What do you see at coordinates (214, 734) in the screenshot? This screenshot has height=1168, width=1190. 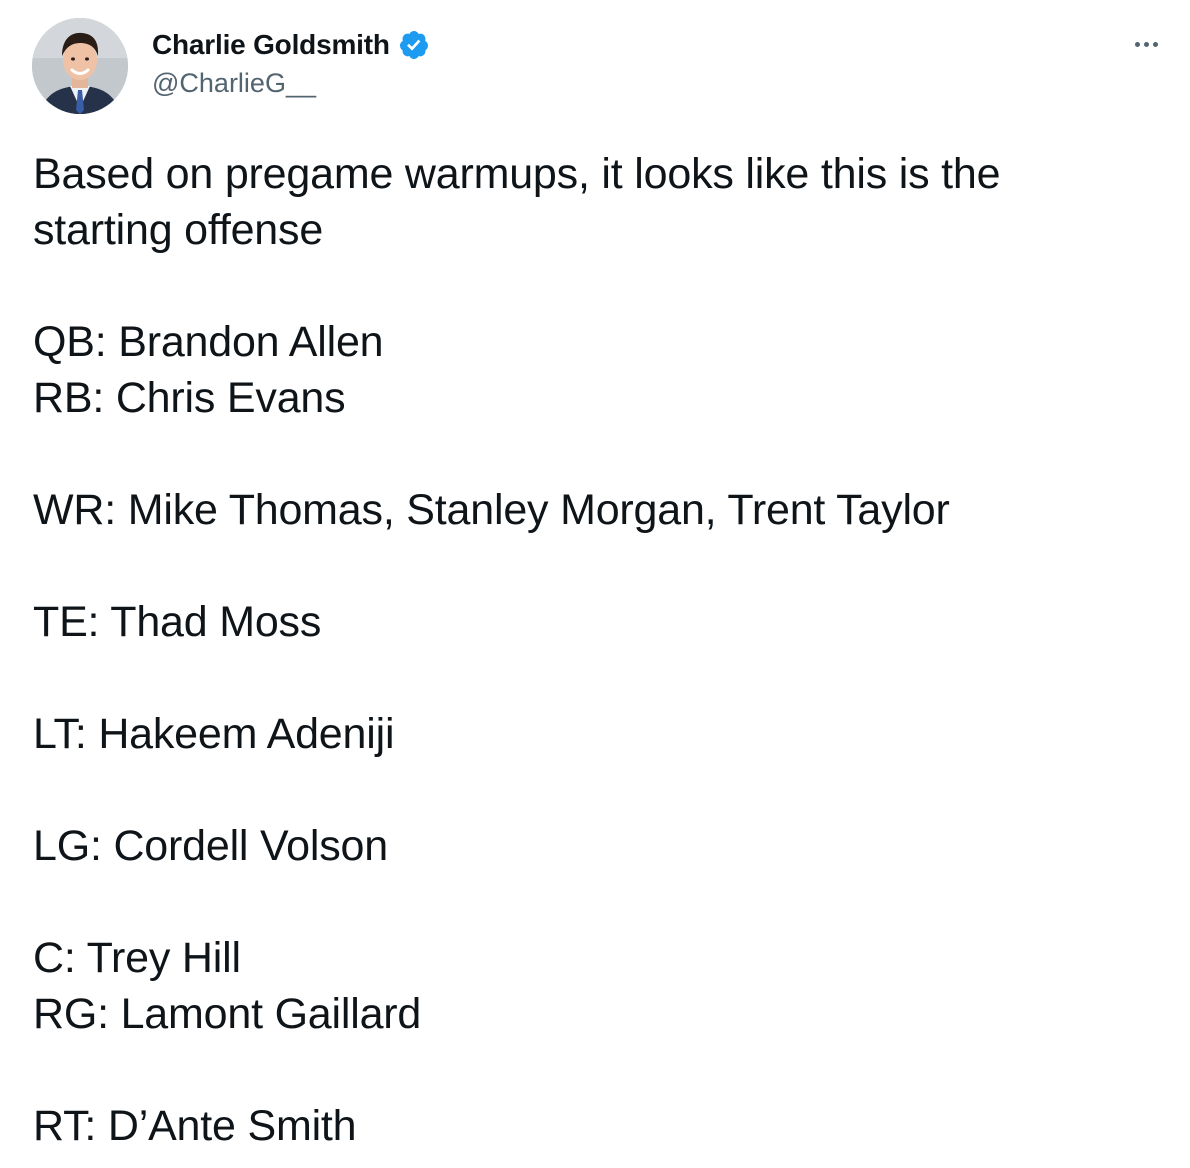 I see `tweet-line: LT: Hakeem Adeniji` at bounding box center [214, 734].